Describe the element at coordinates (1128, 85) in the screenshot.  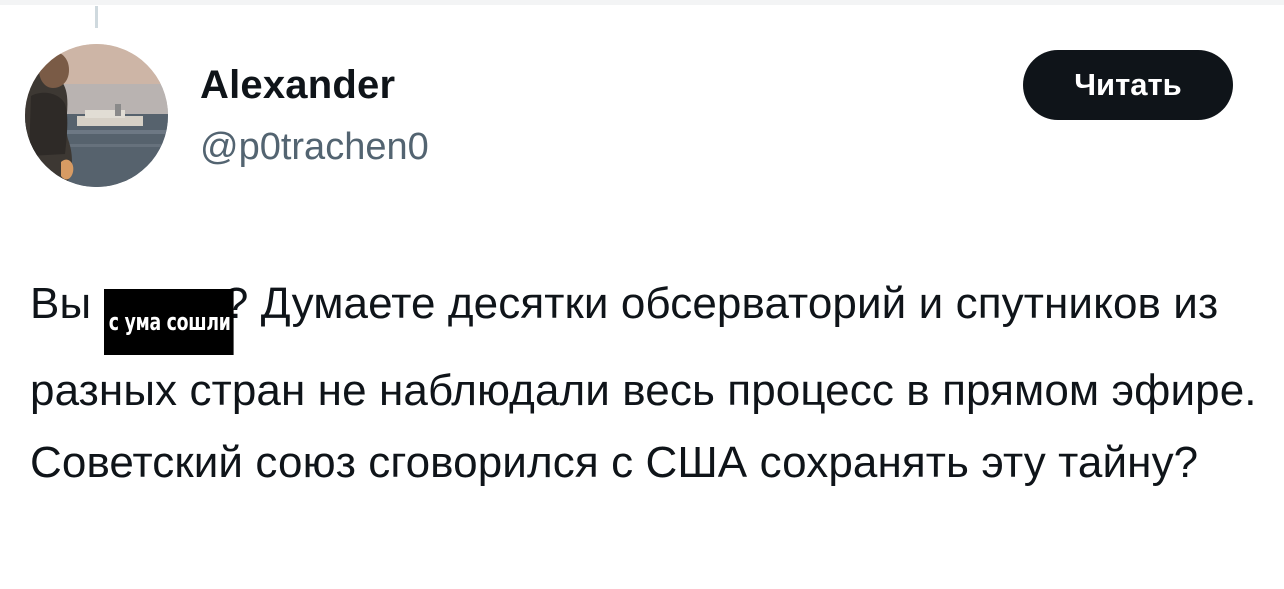
I see `follow-button: Читать` at that location.